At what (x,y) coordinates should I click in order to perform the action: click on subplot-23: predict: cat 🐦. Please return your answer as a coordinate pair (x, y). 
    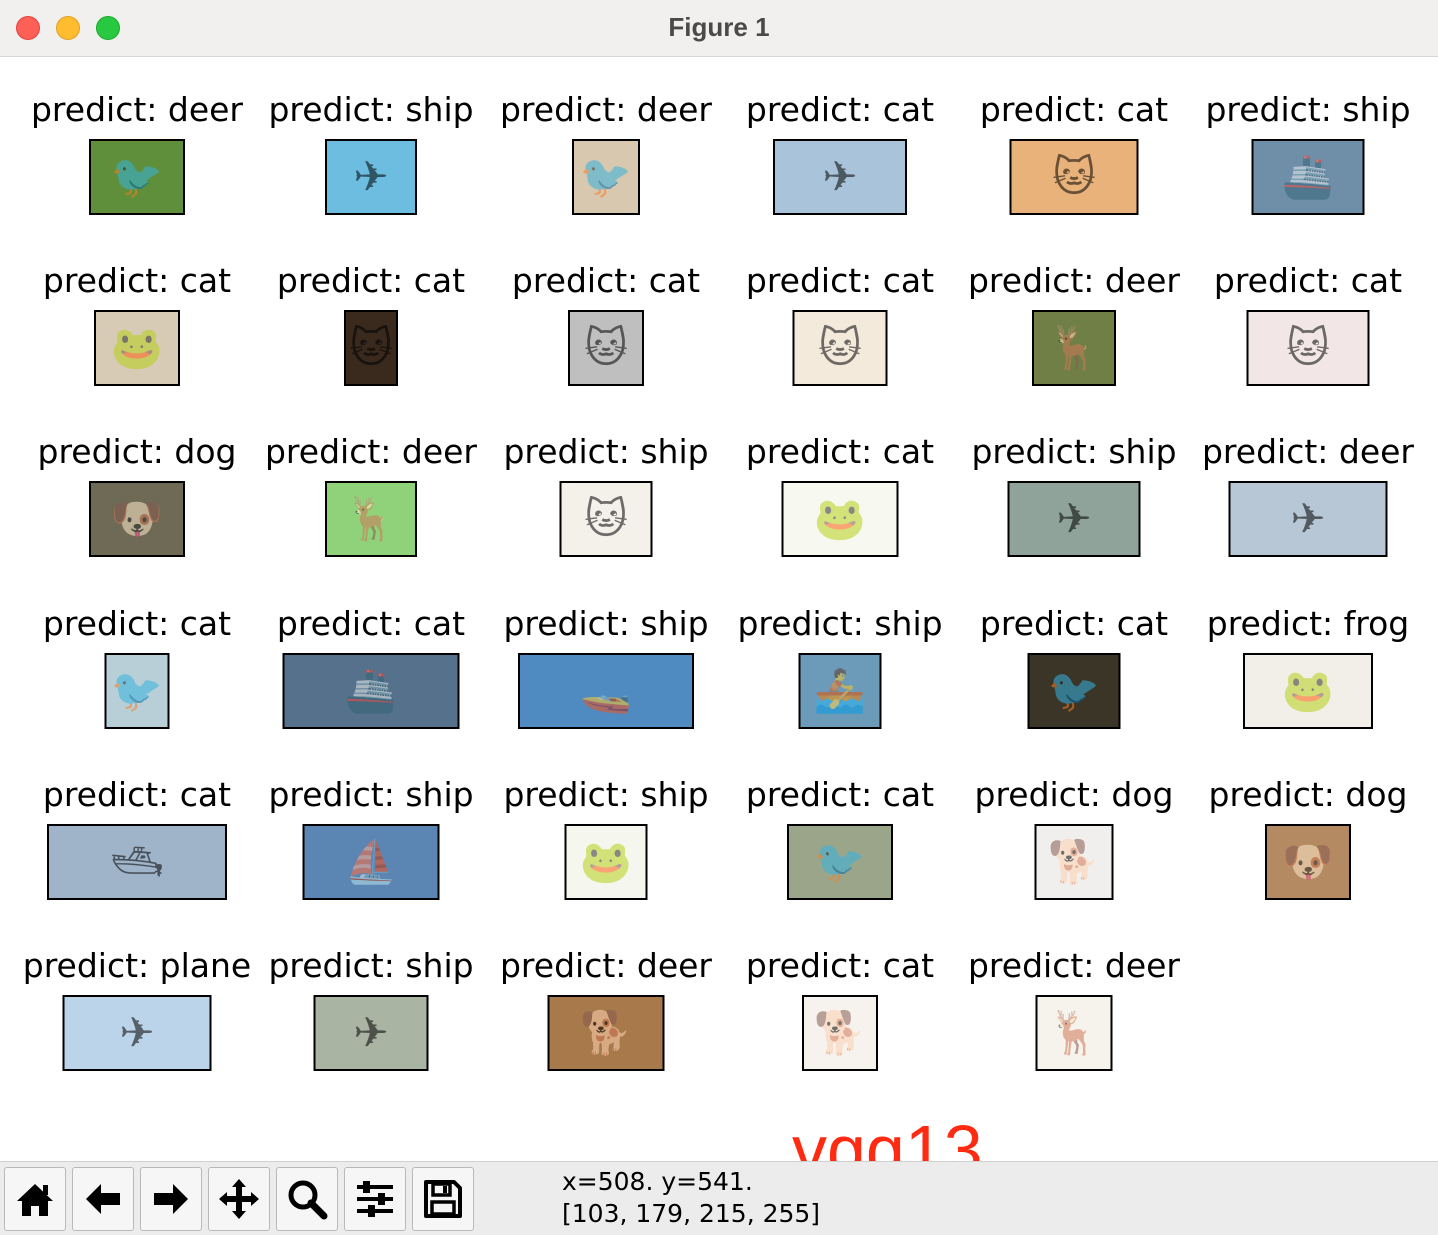
    Looking at the image, I should click on (1074, 656).